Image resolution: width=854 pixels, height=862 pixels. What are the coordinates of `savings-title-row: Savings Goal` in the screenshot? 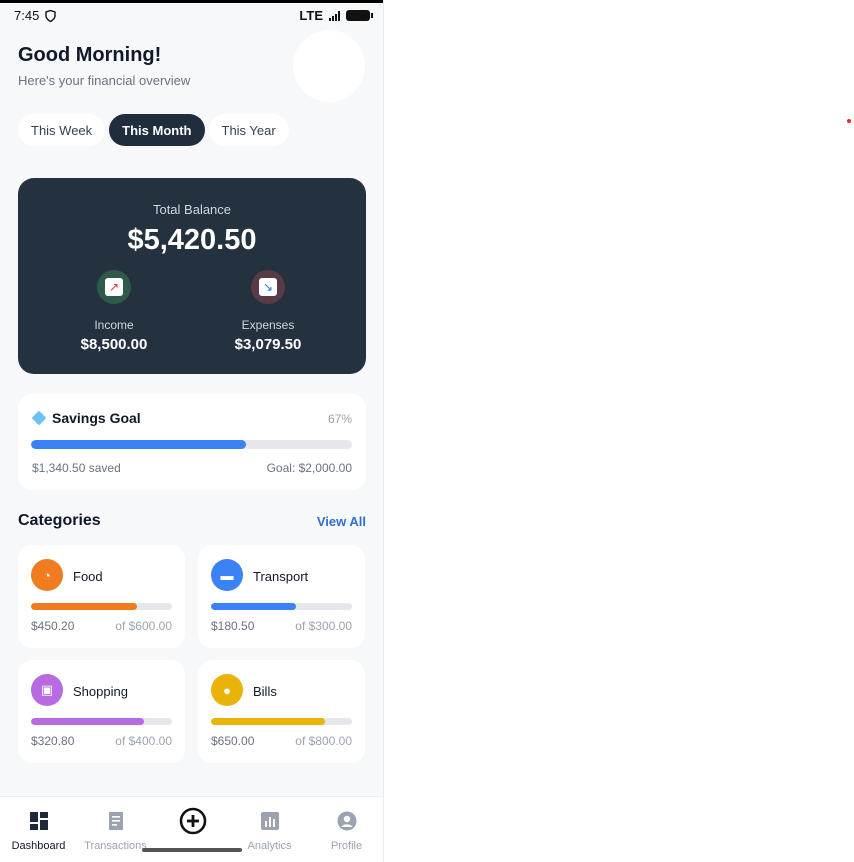 It's located at (86, 418).